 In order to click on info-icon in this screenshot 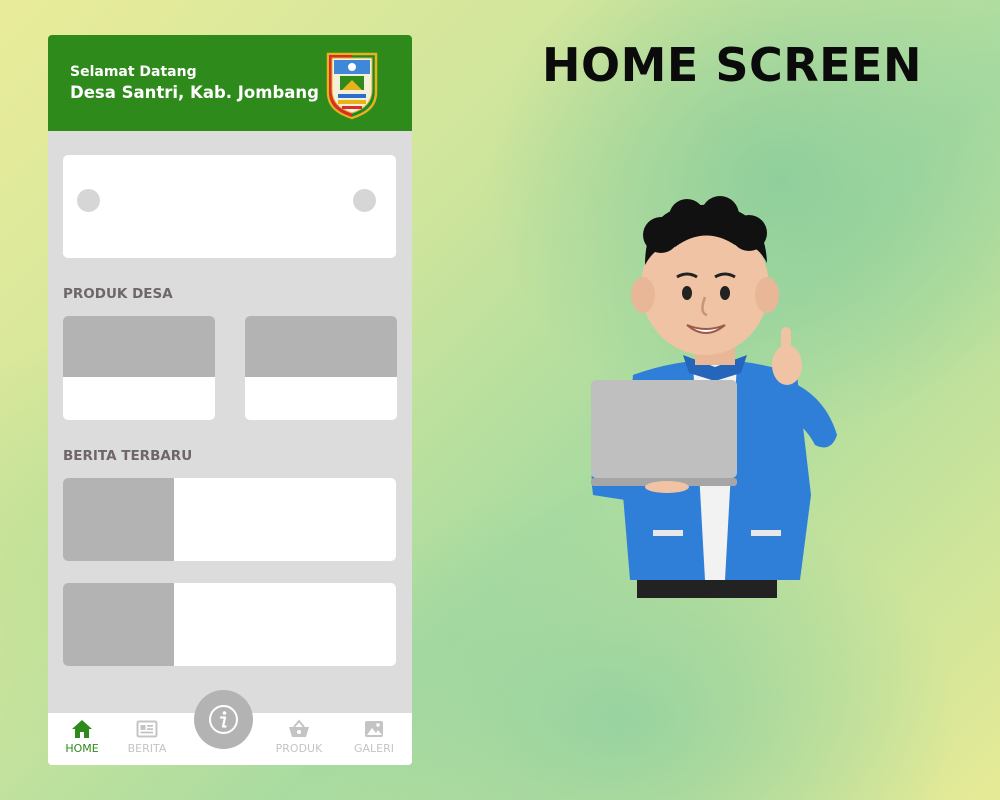, I will do `click(223, 719)`.